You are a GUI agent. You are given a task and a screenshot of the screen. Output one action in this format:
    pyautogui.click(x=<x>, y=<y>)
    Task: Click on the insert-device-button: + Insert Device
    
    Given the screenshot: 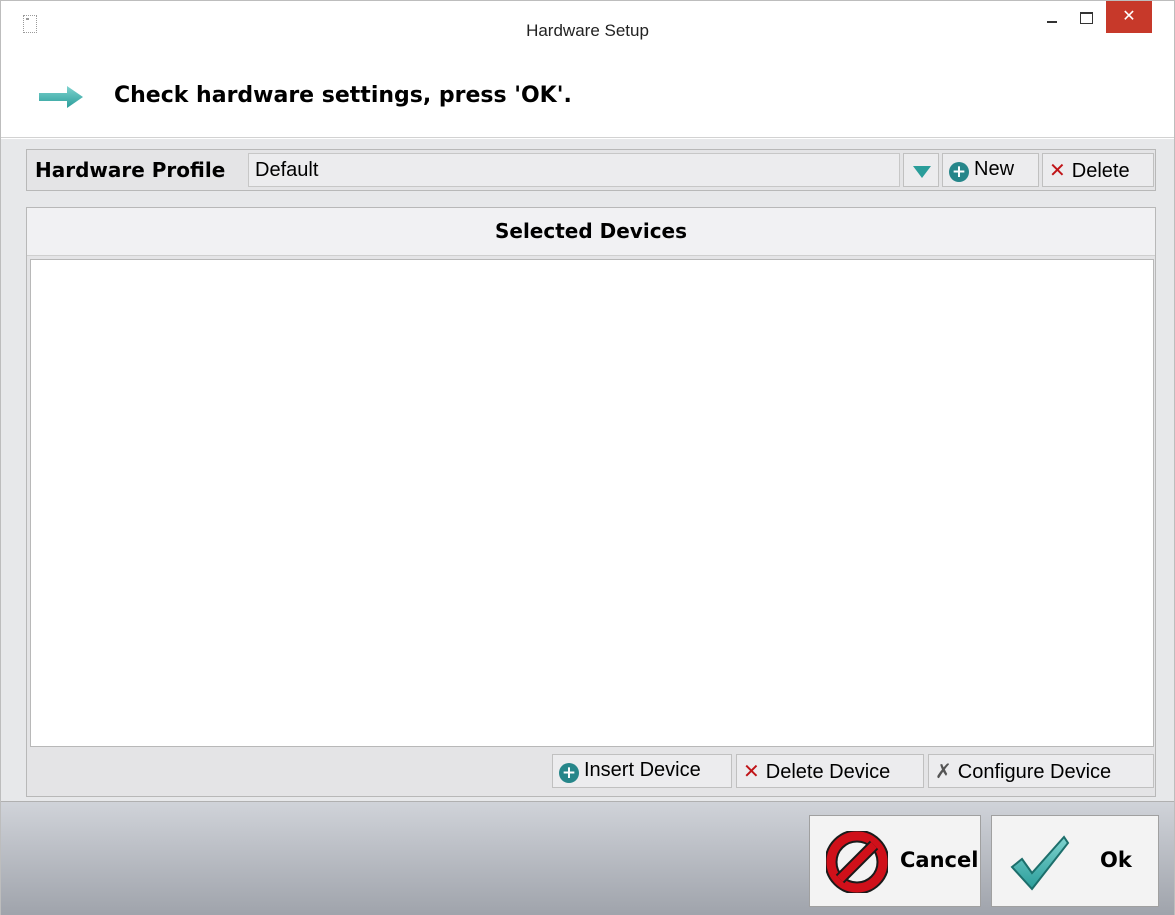 What is the action you would take?
    pyautogui.click(x=642, y=771)
    